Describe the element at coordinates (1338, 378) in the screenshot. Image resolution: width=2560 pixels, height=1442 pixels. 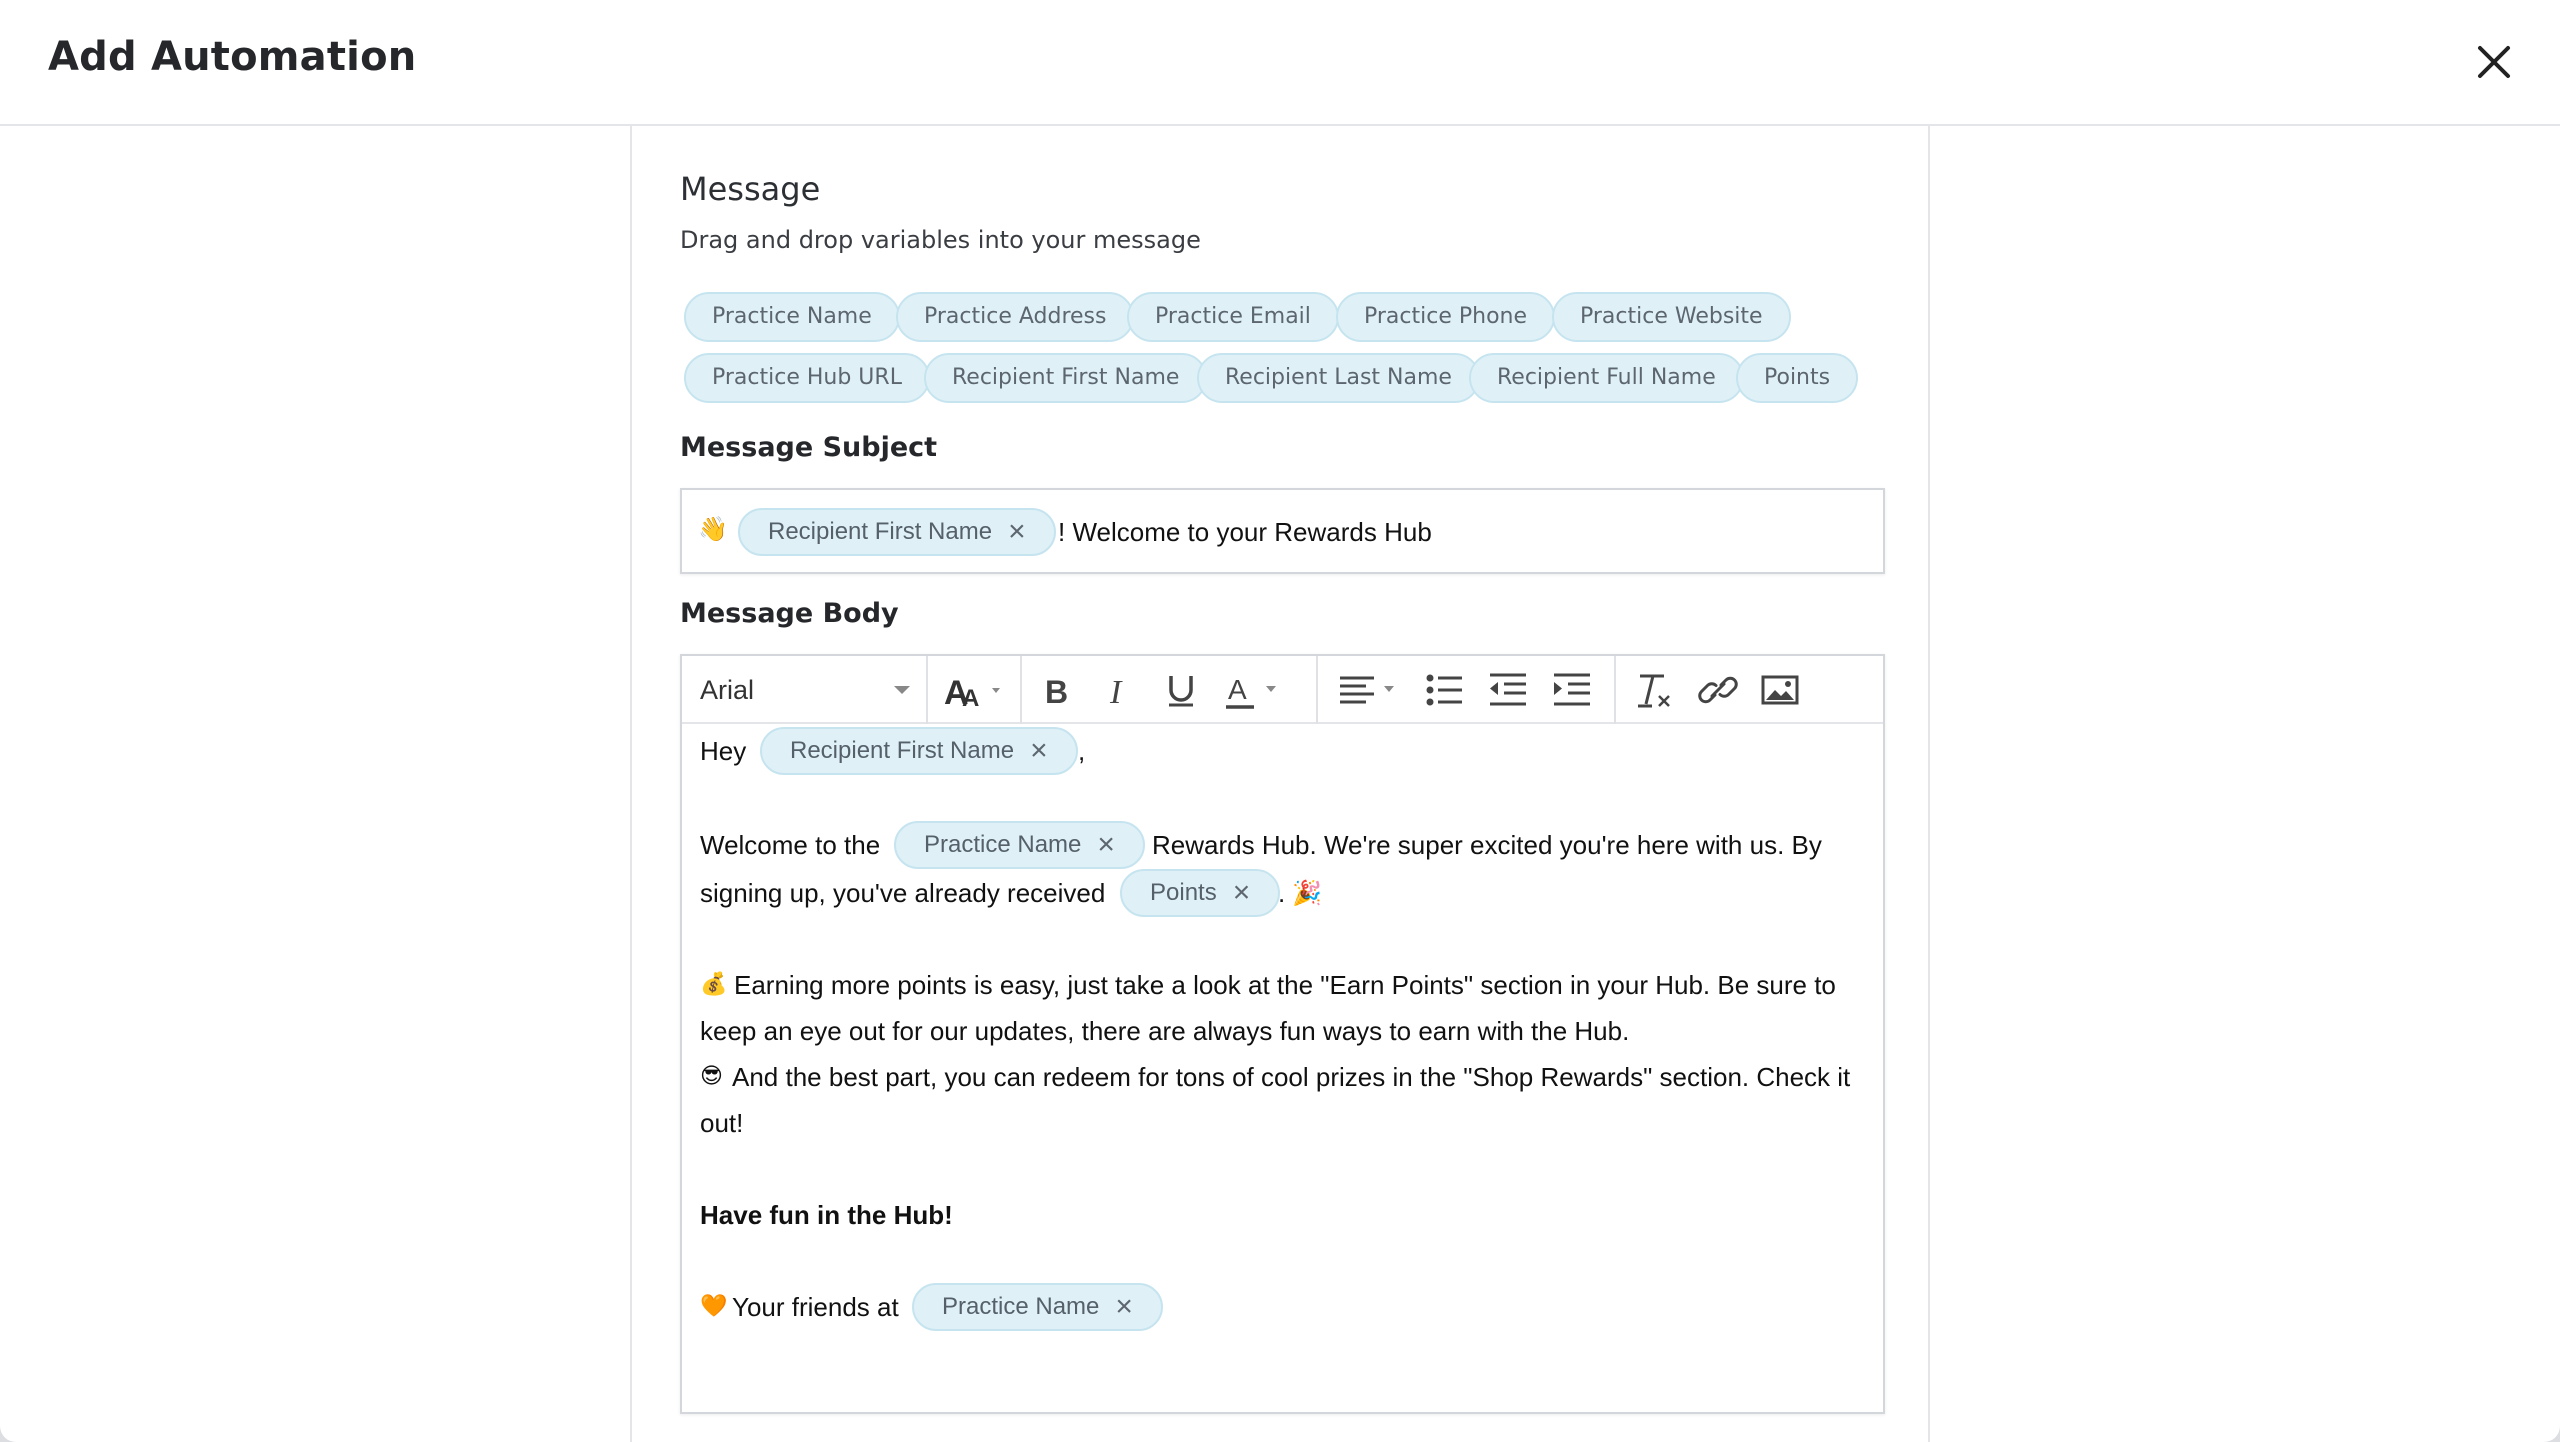
I see `variable-chip-recipient-last-name: Recipient Last Name` at that location.